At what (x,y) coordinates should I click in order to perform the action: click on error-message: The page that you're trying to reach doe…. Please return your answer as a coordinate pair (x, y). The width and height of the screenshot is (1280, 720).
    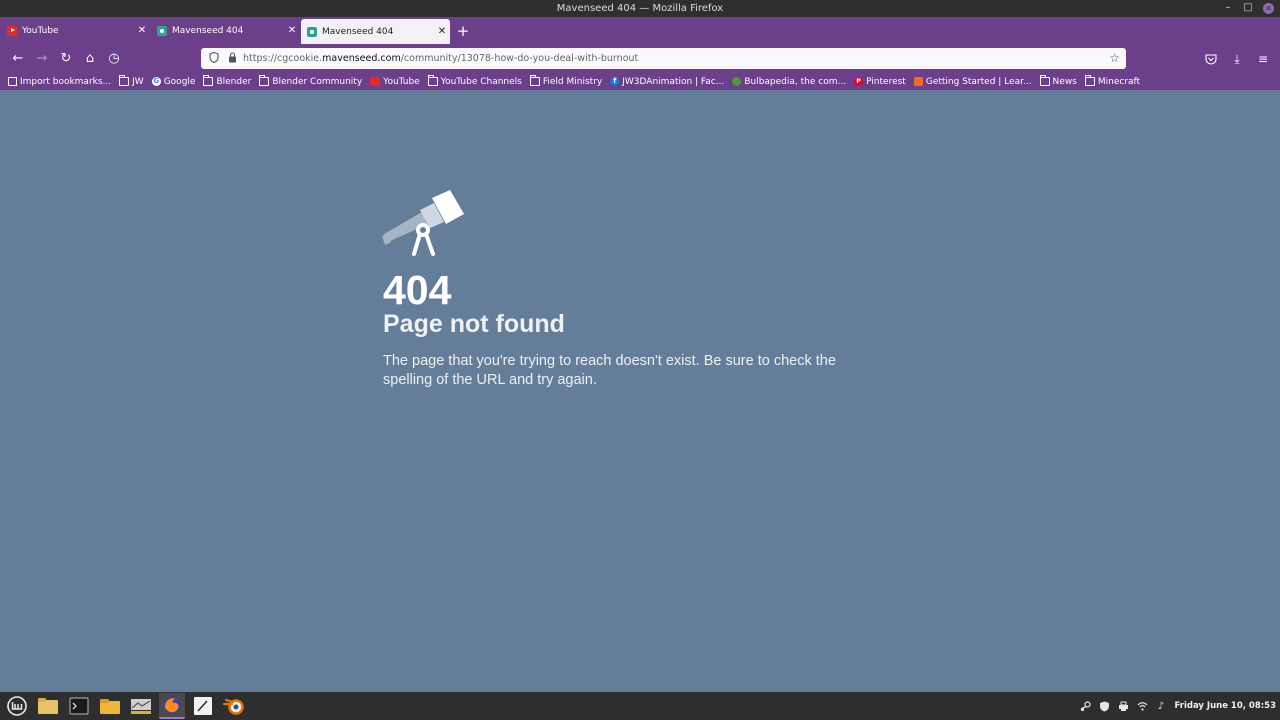
    Looking at the image, I should click on (609, 370).